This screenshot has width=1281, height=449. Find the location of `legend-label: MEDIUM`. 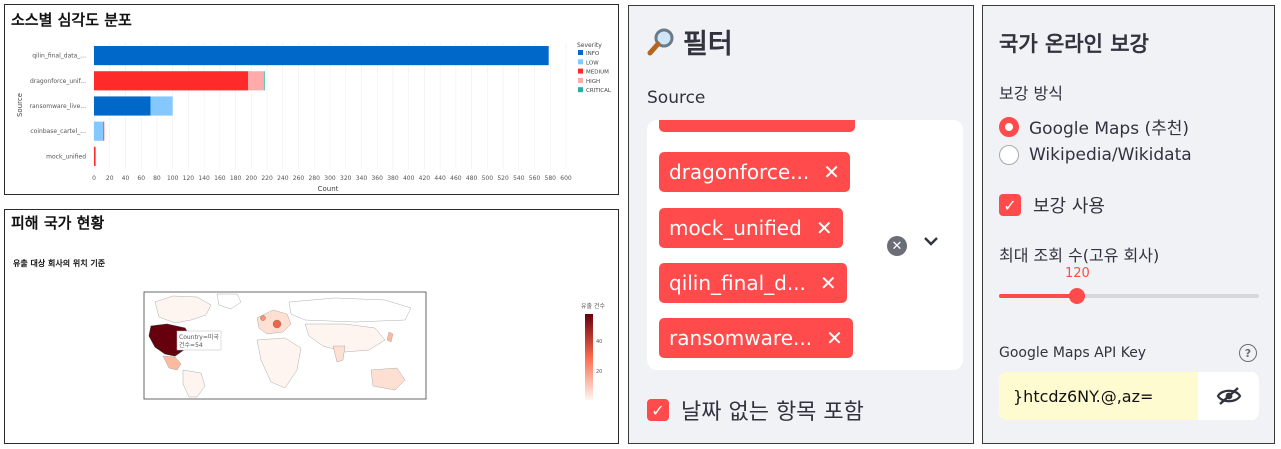

legend-label: MEDIUM is located at coordinates (597, 73).